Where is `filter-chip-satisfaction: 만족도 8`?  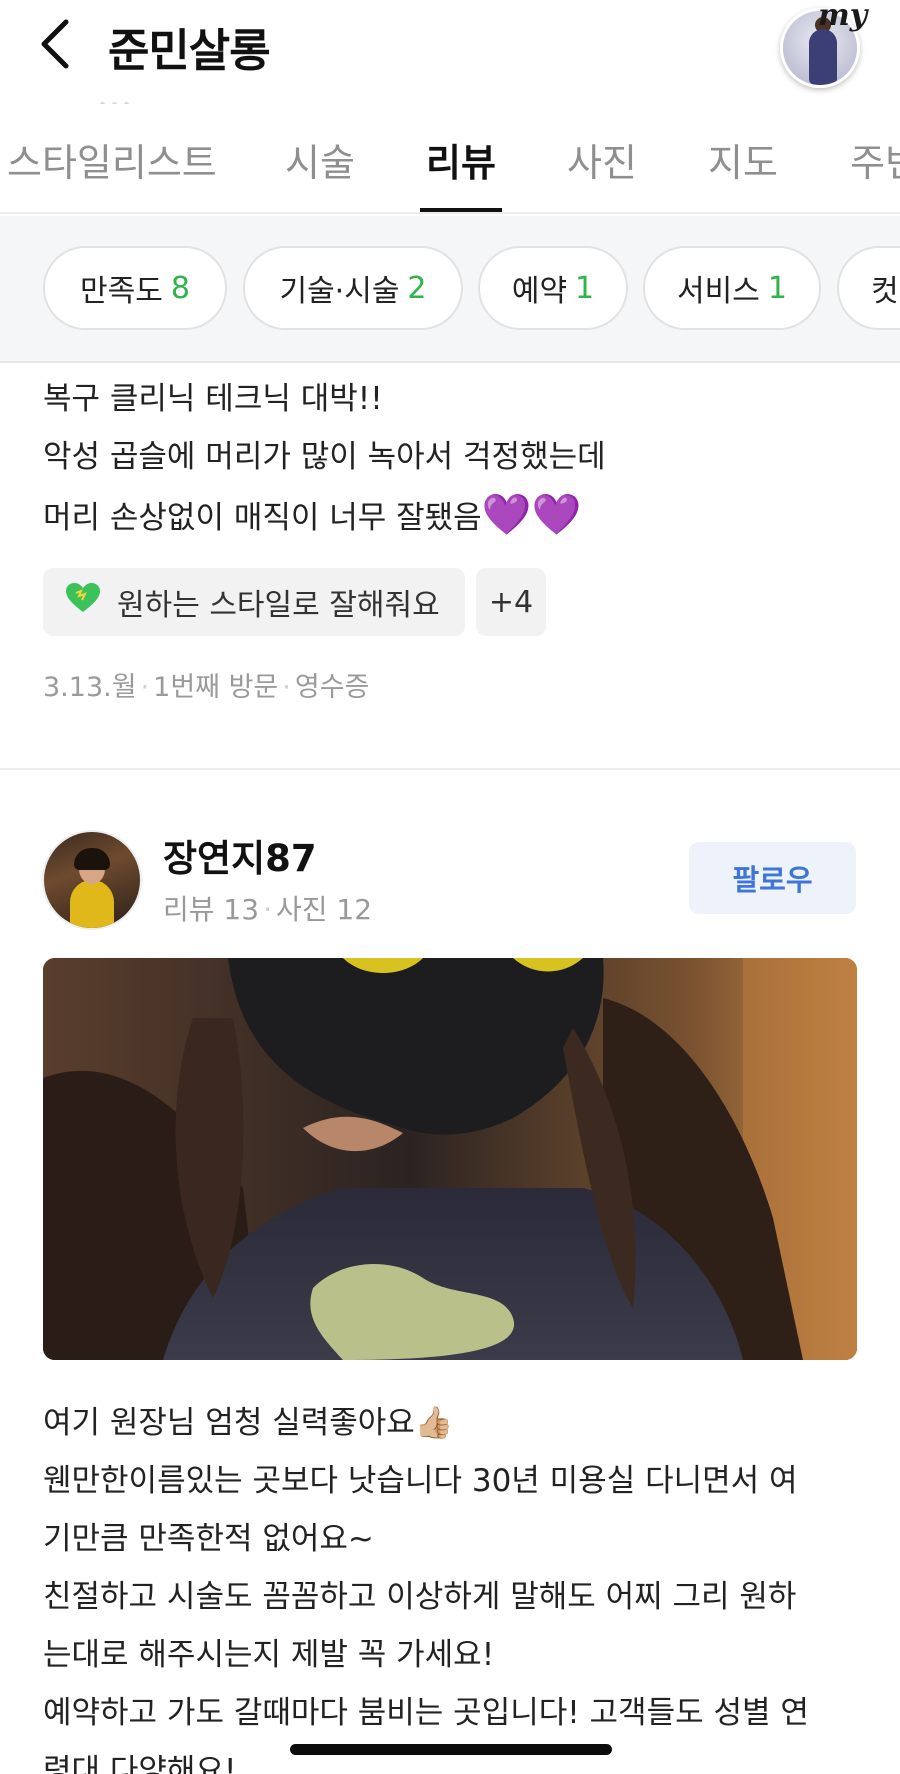
filter-chip-satisfaction: 만족도 8 is located at coordinates (135, 288).